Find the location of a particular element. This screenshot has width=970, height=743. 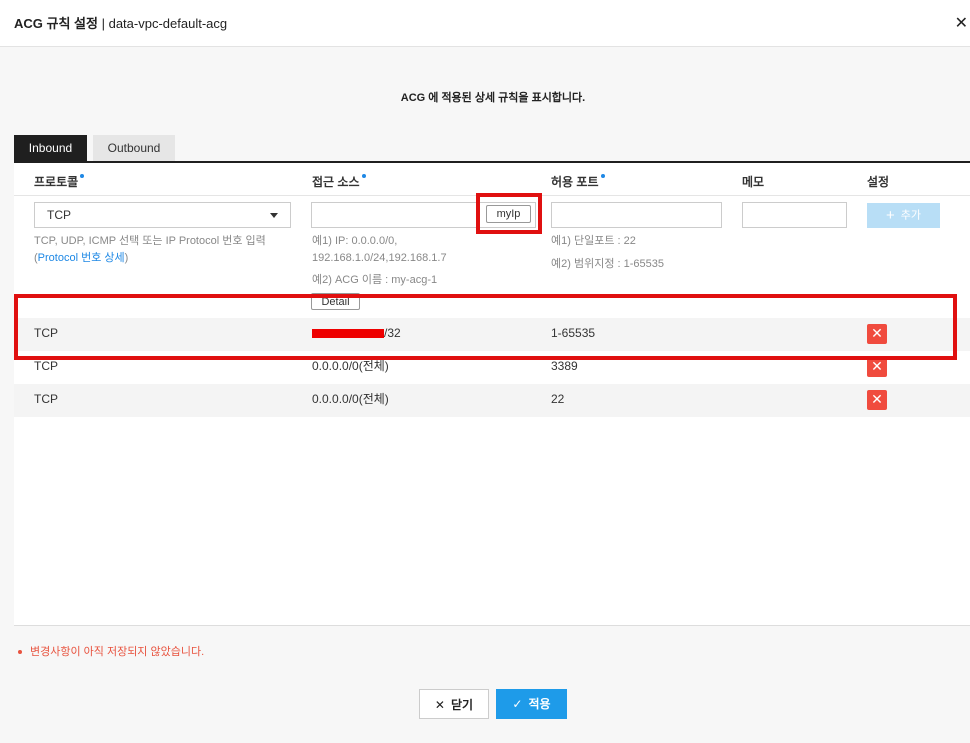

protocol-number-detail-link: Protocol 번호 상세 is located at coordinates (81, 258).